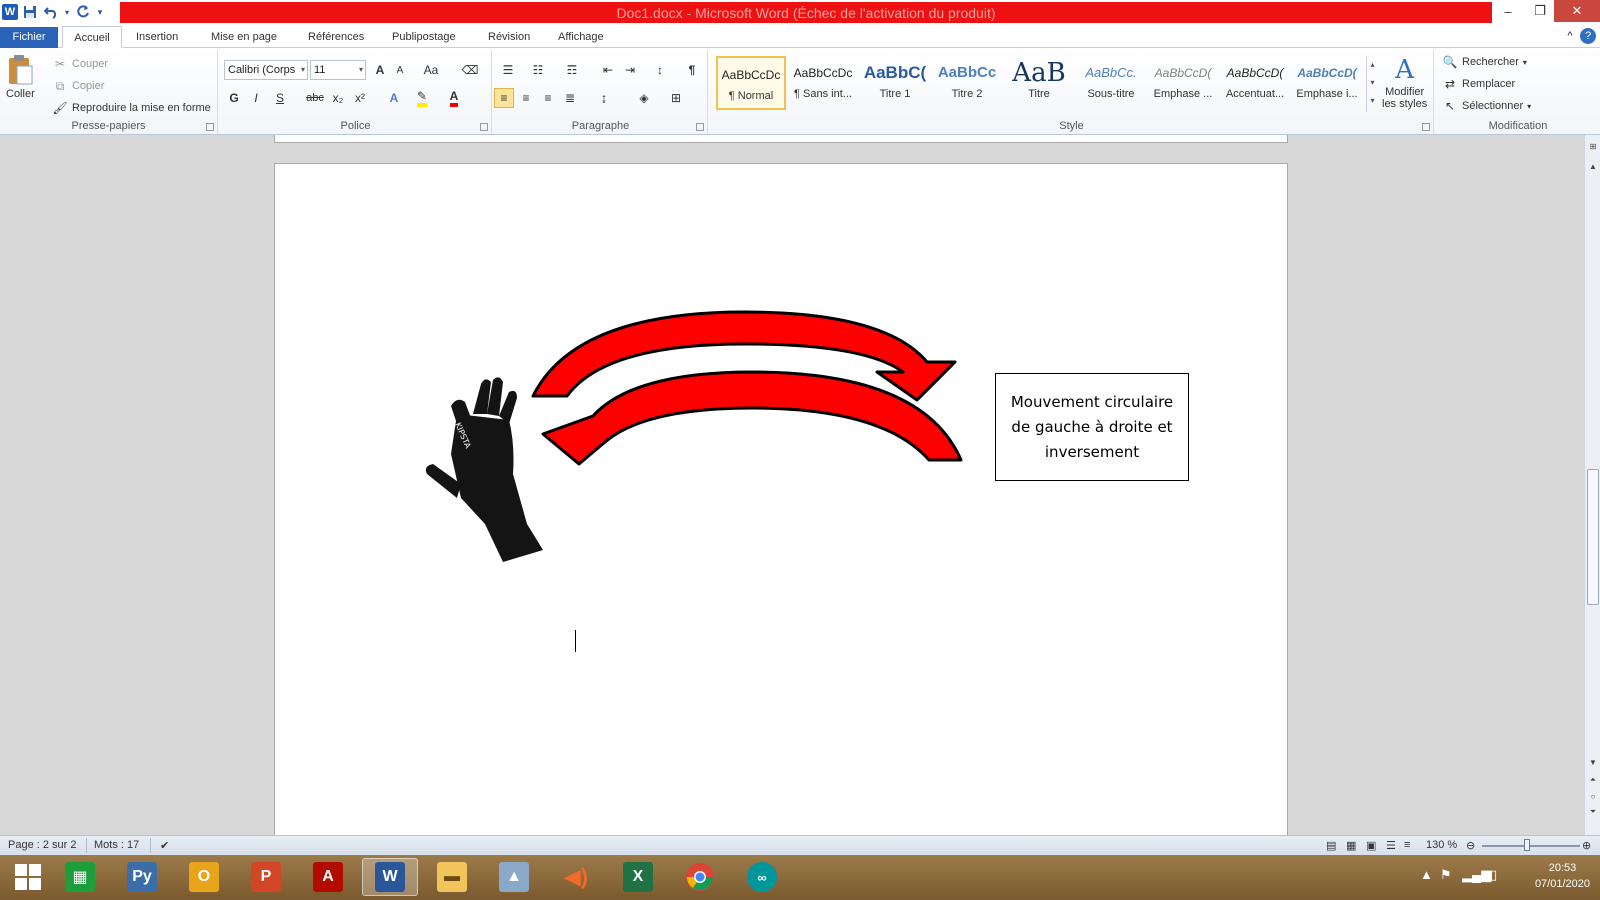 Image resolution: width=1600 pixels, height=900 pixels. Describe the element at coordinates (100, 12) in the screenshot. I see `customize-qat-icon: ▾` at that location.